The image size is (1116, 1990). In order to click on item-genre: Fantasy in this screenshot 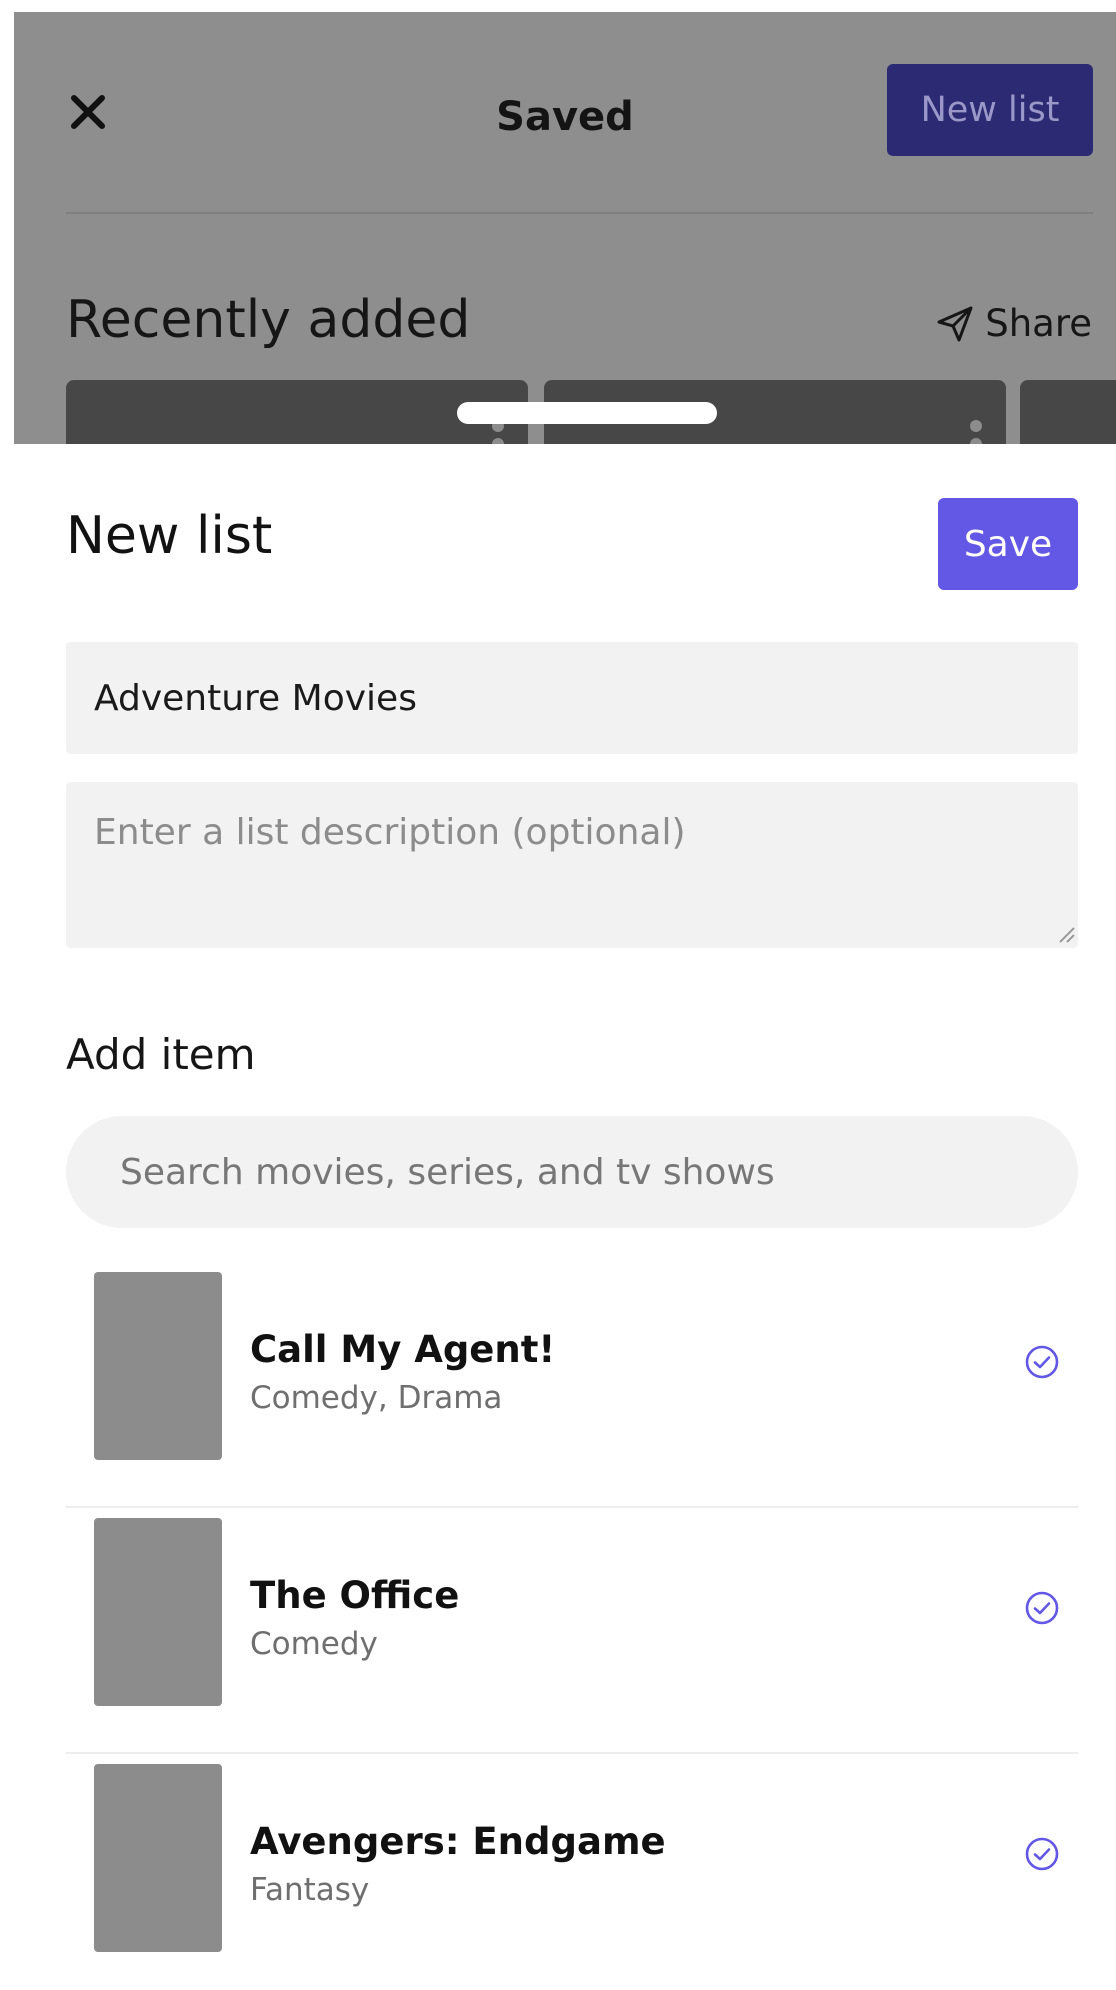, I will do `click(310, 1890)`.